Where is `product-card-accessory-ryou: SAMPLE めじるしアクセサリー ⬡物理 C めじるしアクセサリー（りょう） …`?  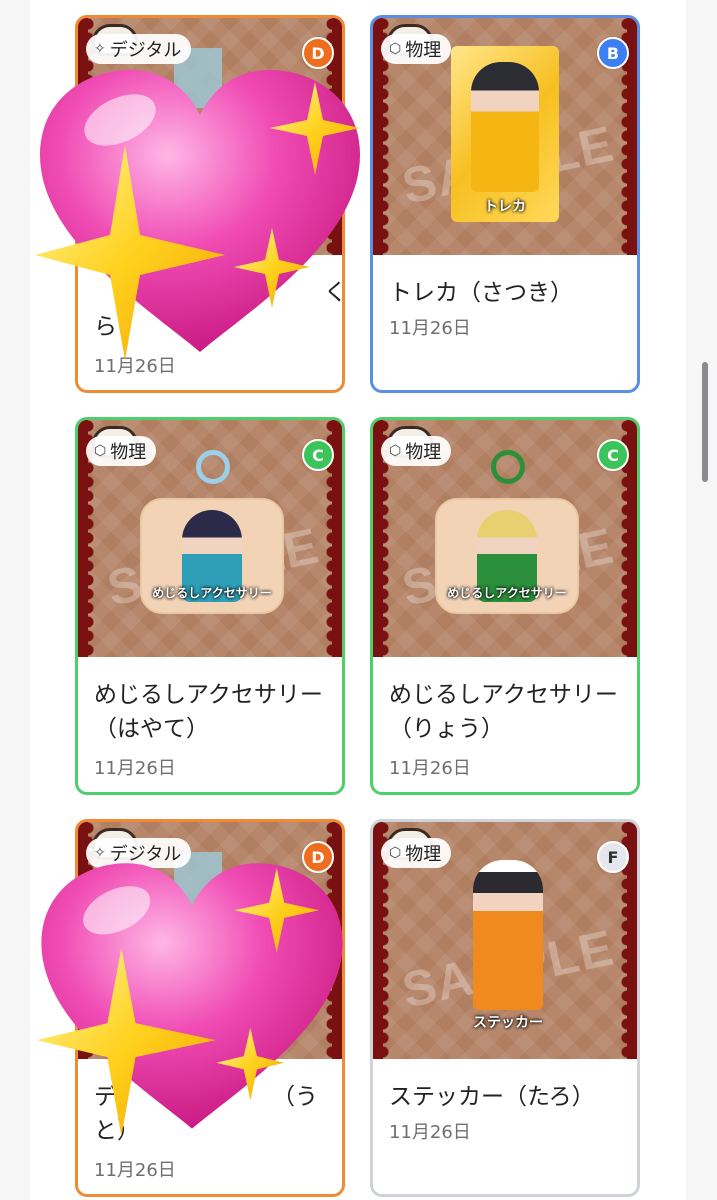
product-card-accessory-ryou: SAMPLE めじるしアクセサリー ⬡物理 C めじるしアクセサリー（りょう） … is located at coordinates (505, 606).